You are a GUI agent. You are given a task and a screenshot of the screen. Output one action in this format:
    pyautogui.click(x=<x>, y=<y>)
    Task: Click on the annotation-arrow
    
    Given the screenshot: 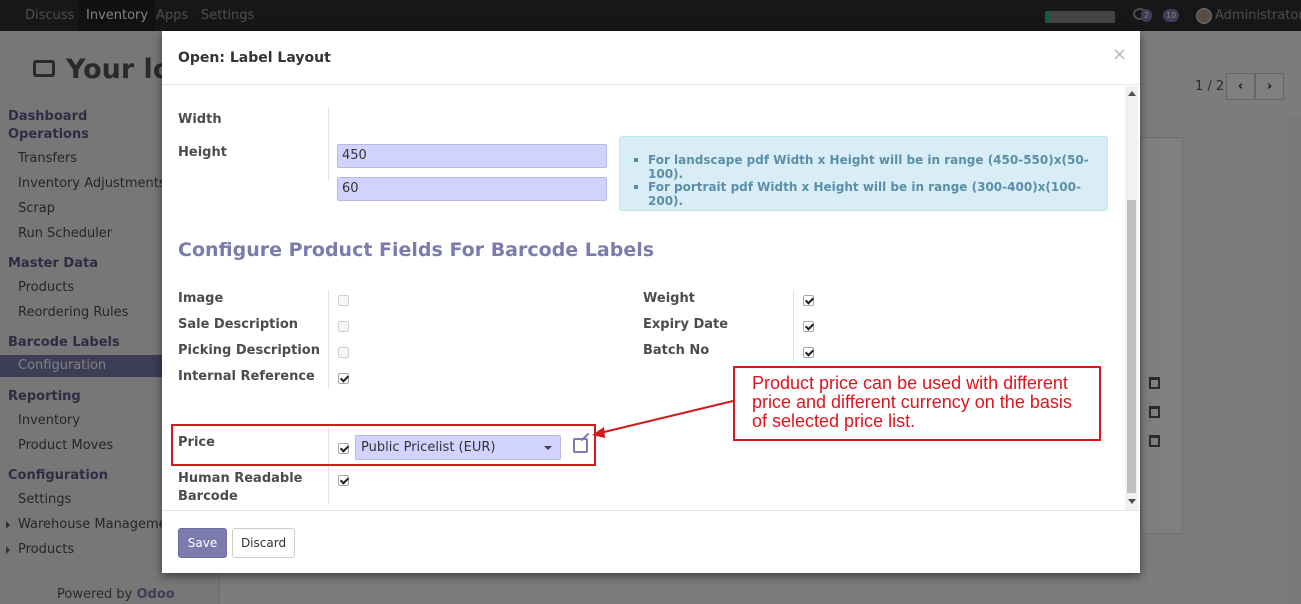 What is the action you would take?
    pyautogui.click(x=663, y=419)
    